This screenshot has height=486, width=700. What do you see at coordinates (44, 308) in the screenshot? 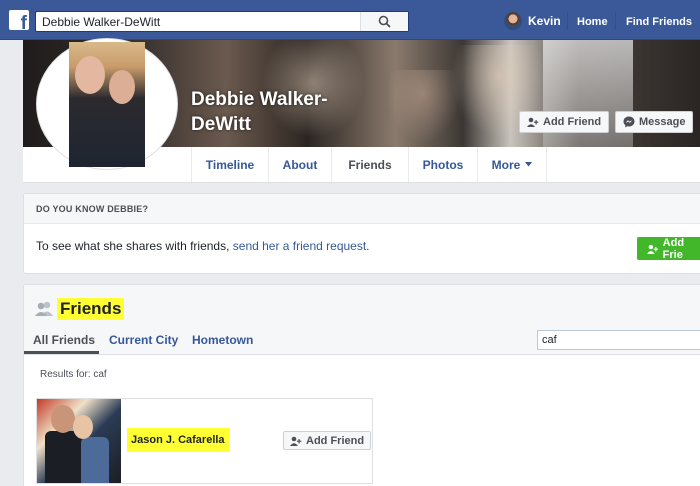
I see `friends-icon` at bounding box center [44, 308].